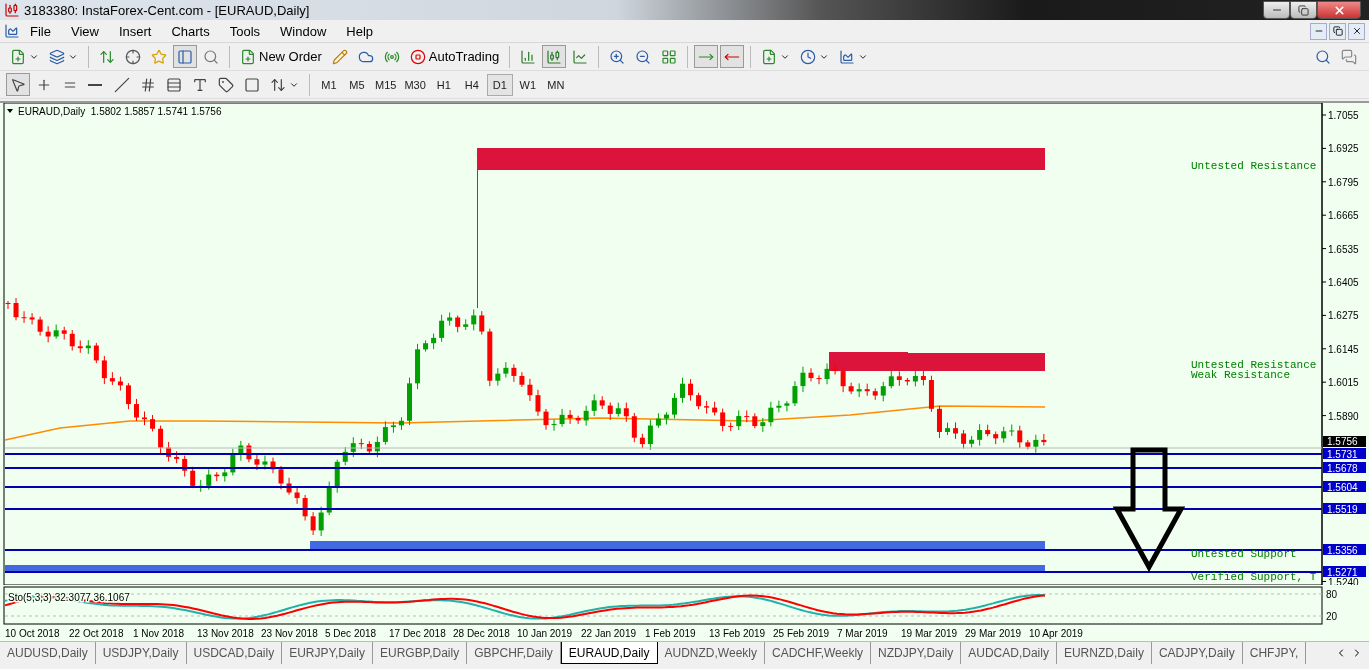 The width and height of the screenshot is (1369, 669). What do you see at coordinates (609, 633) in the screenshot?
I see `date-label: 22 Jan 2019` at bounding box center [609, 633].